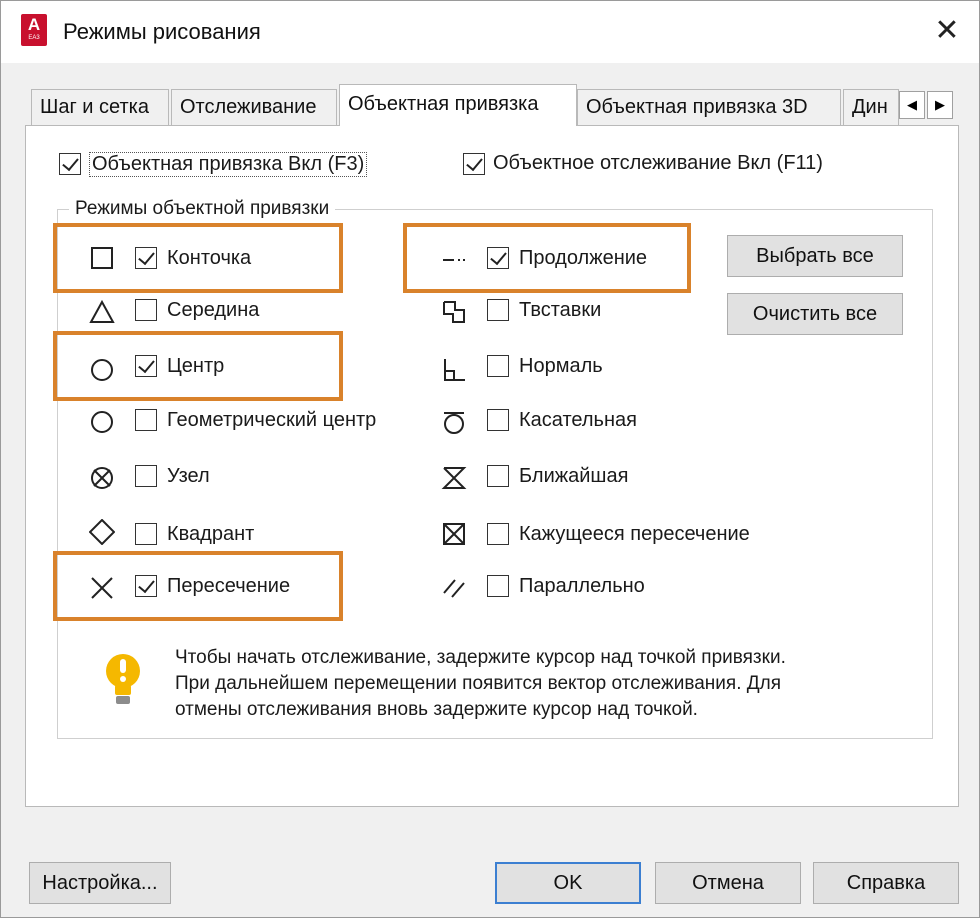 This screenshot has height=918, width=980. Describe the element at coordinates (202, 209) in the screenshot. I see `snap-modes-group-title: Режимы объектной привязки` at that location.